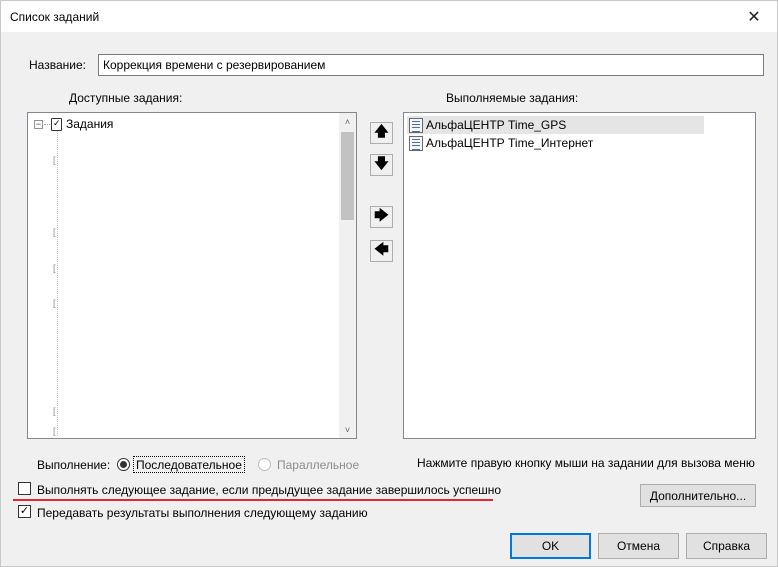  I want to click on radio-parallel, so click(264, 464).